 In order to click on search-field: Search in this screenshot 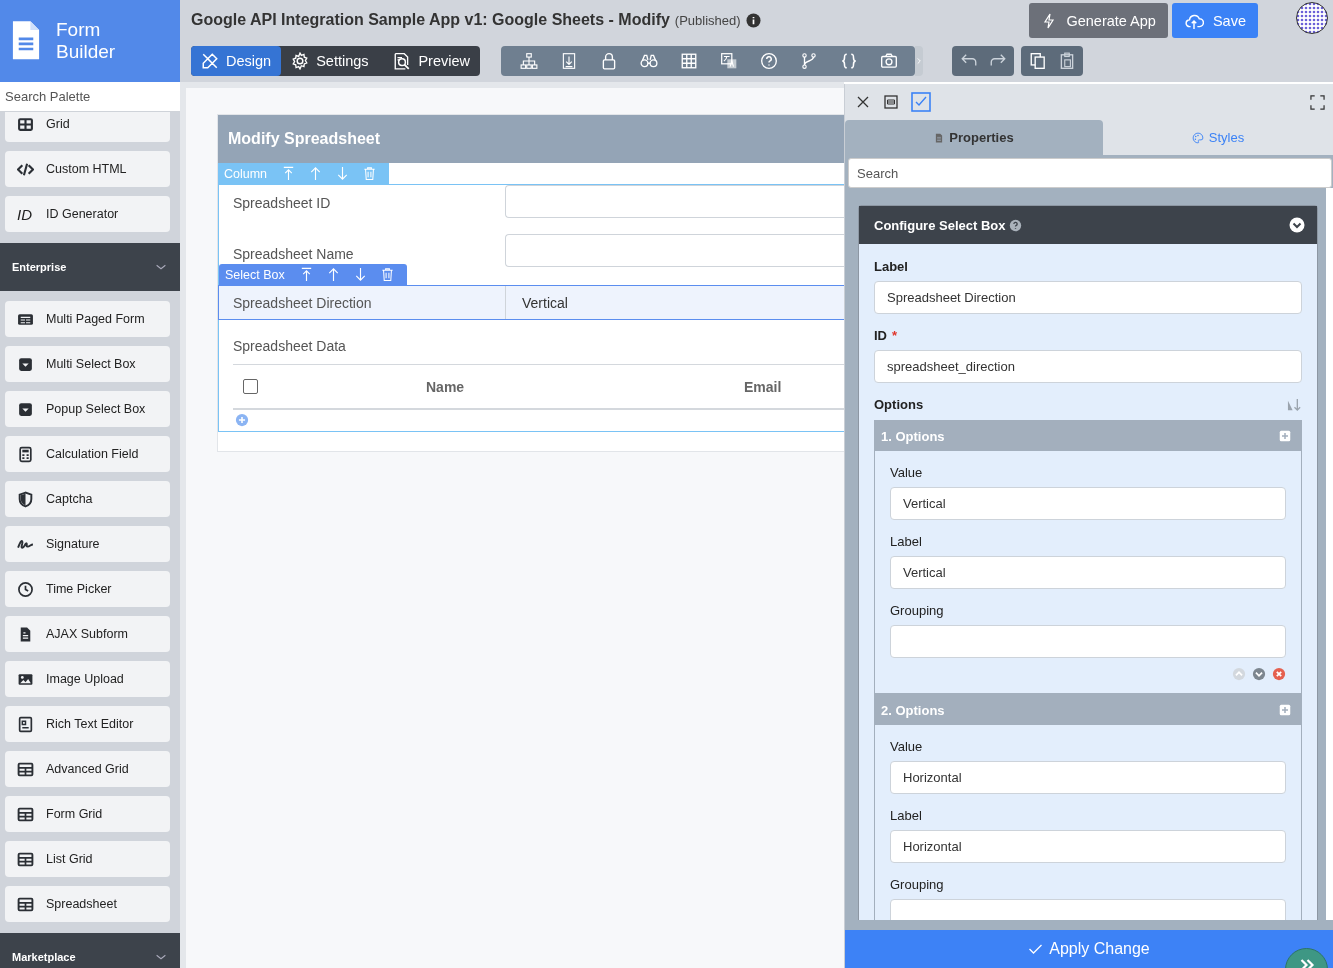, I will do `click(1090, 173)`.